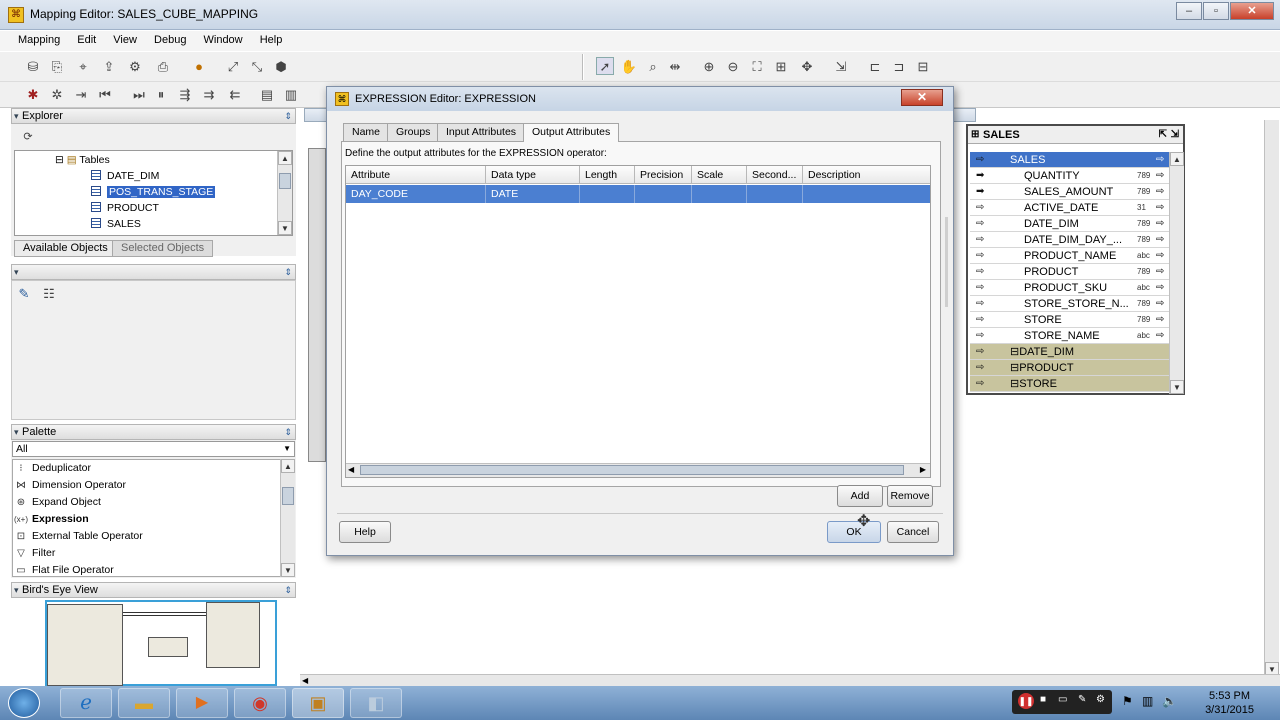 Image resolution: width=1280 pixels, height=720 pixels. Describe the element at coordinates (153, 432) in the screenshot. I see `palette-header: Palette ⇕` at that location.